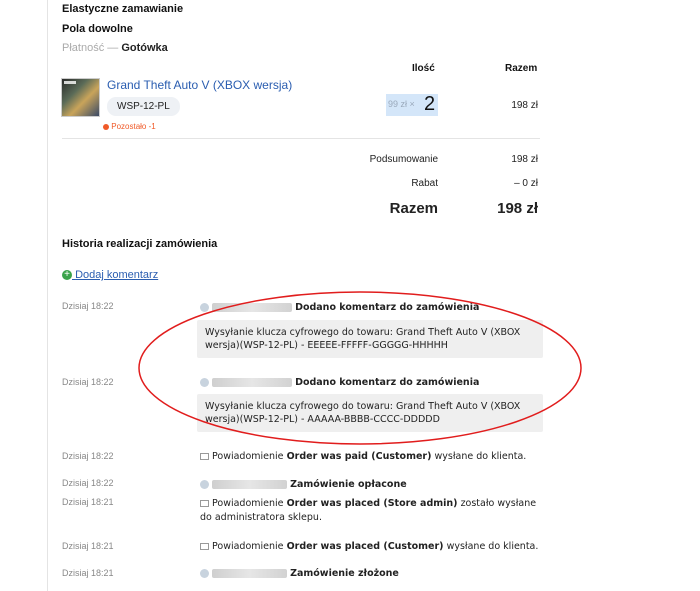 Image resolution: width=700 pixels, height=591 pixels. I want to click on stock-note-text: Pozostało -1, so click(133, 126).